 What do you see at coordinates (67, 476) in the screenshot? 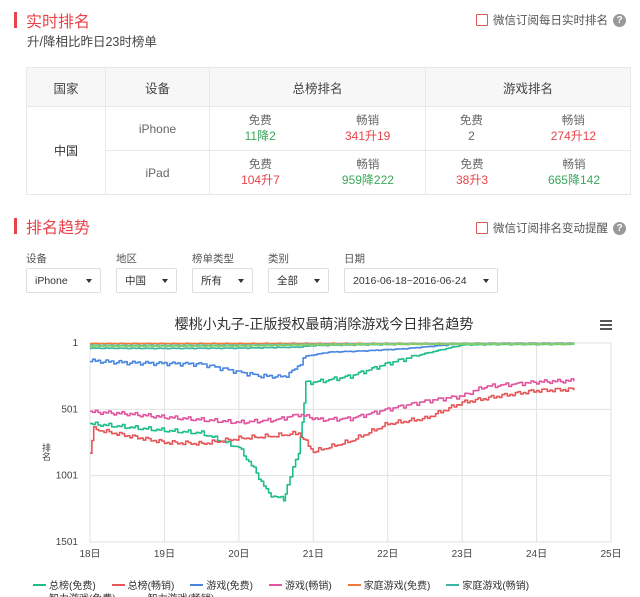
I see `y-tick-label: 1001` at bounding box center [67, 476].